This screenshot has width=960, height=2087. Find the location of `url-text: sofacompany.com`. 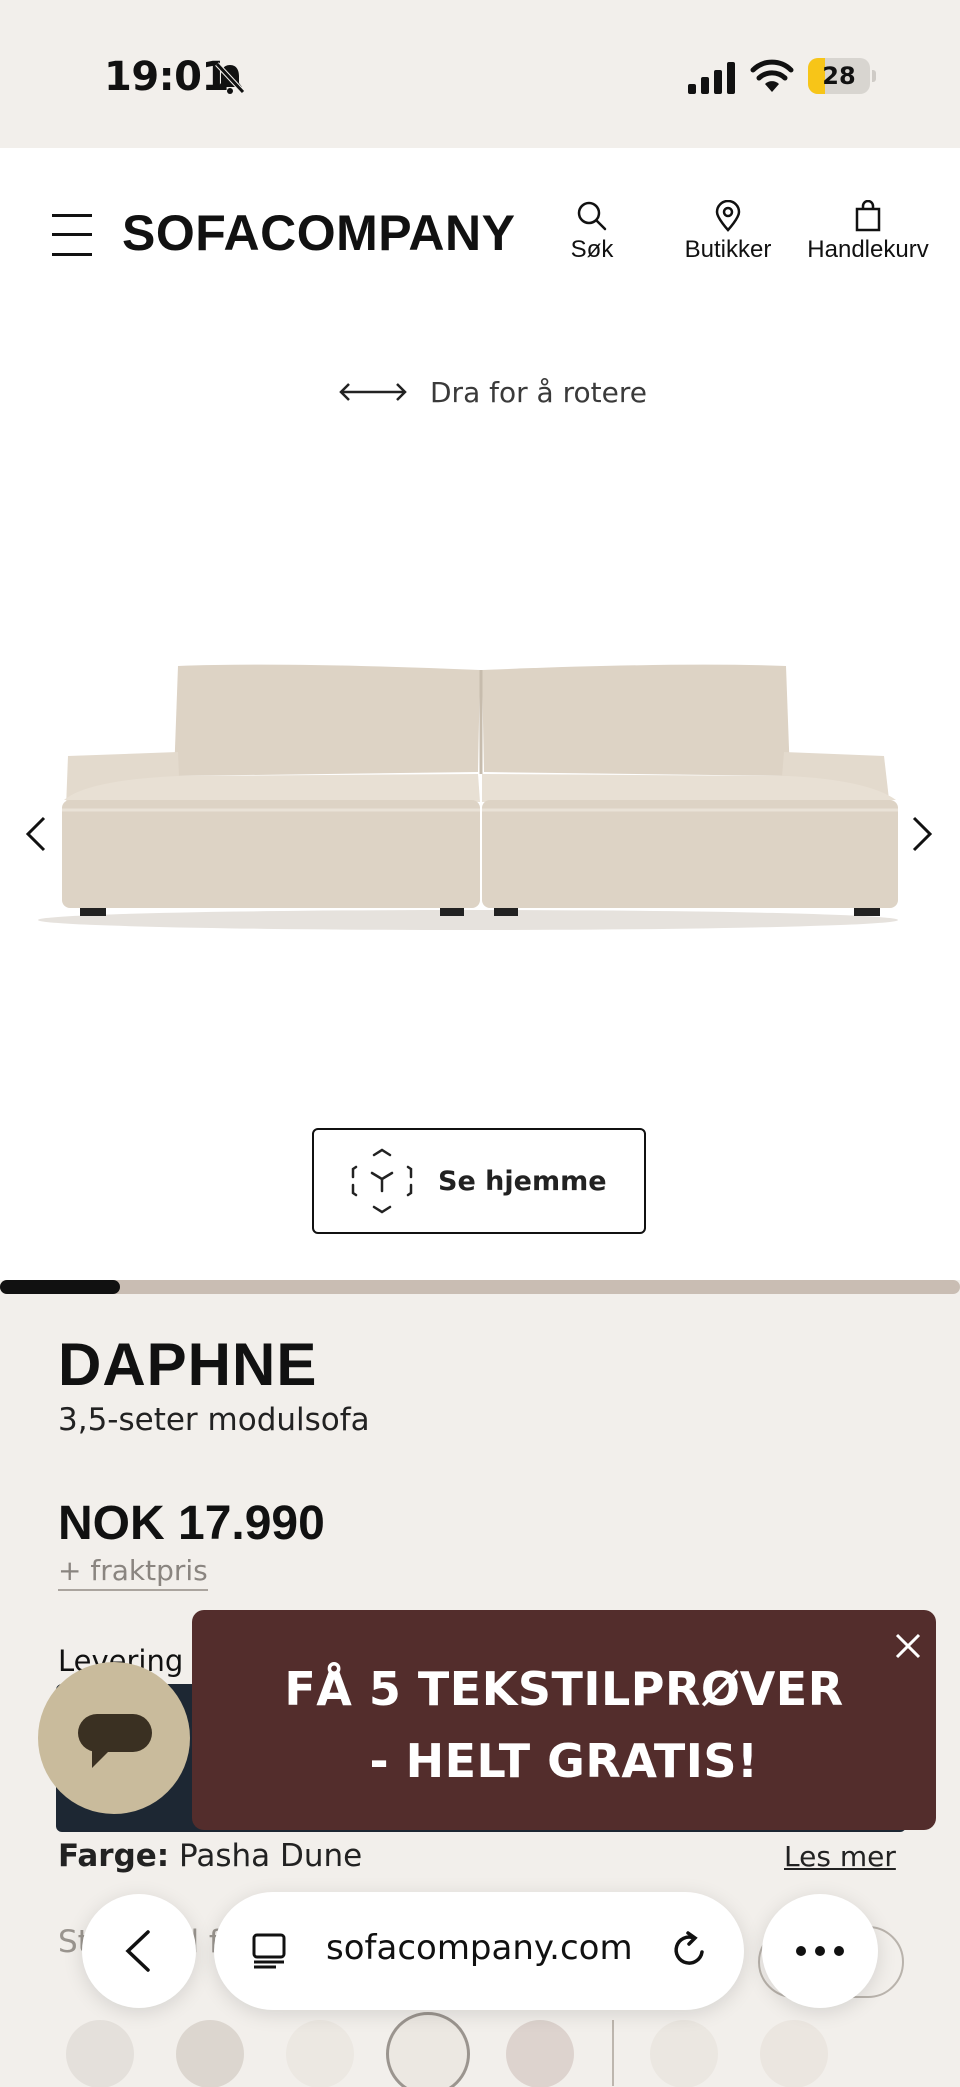

url-text: sofacompany.com is located at coordinates (479, 1948).